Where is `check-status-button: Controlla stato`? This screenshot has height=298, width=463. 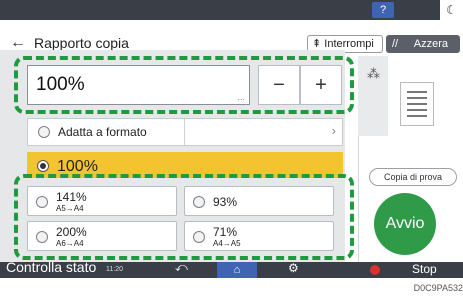
check-status-button: Controlla stato is located at coordinates (51, 268).